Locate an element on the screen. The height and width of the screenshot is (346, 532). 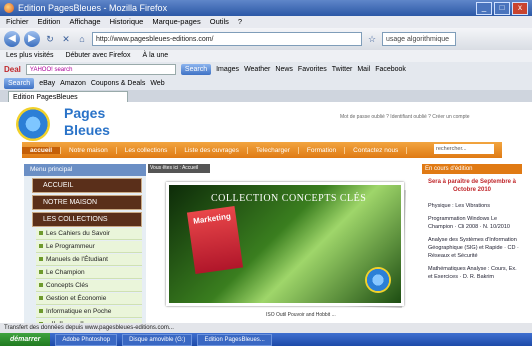
search-toolbar: Search eBay Amazon Coupons & Deals Web is located at coordinates (266, 83).